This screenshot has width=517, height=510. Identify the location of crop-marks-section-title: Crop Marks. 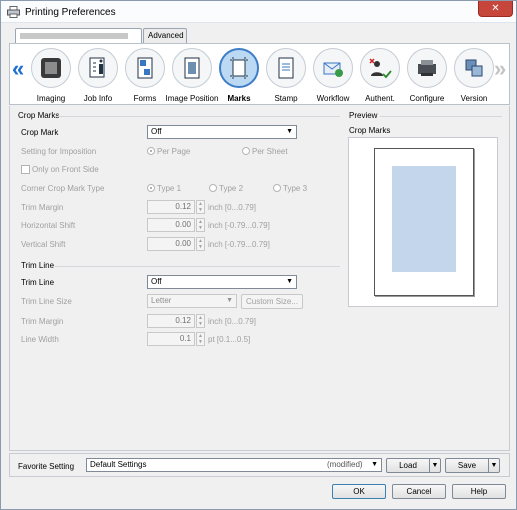
(39, 115).